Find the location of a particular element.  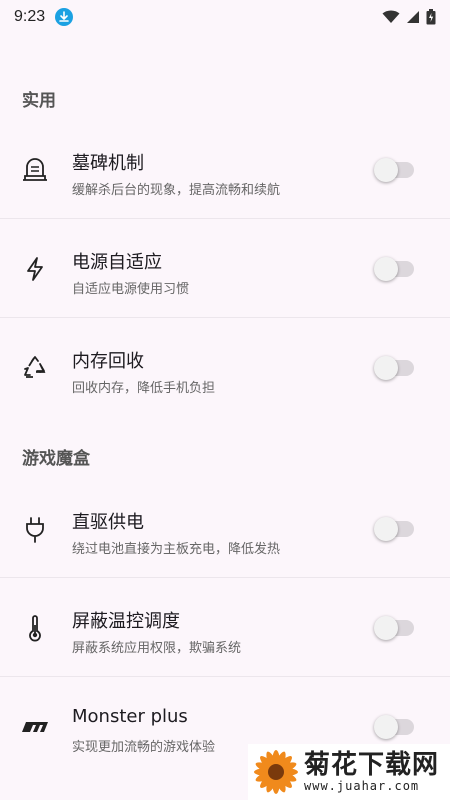

recycle-icon is located at coordinates (35, 368).